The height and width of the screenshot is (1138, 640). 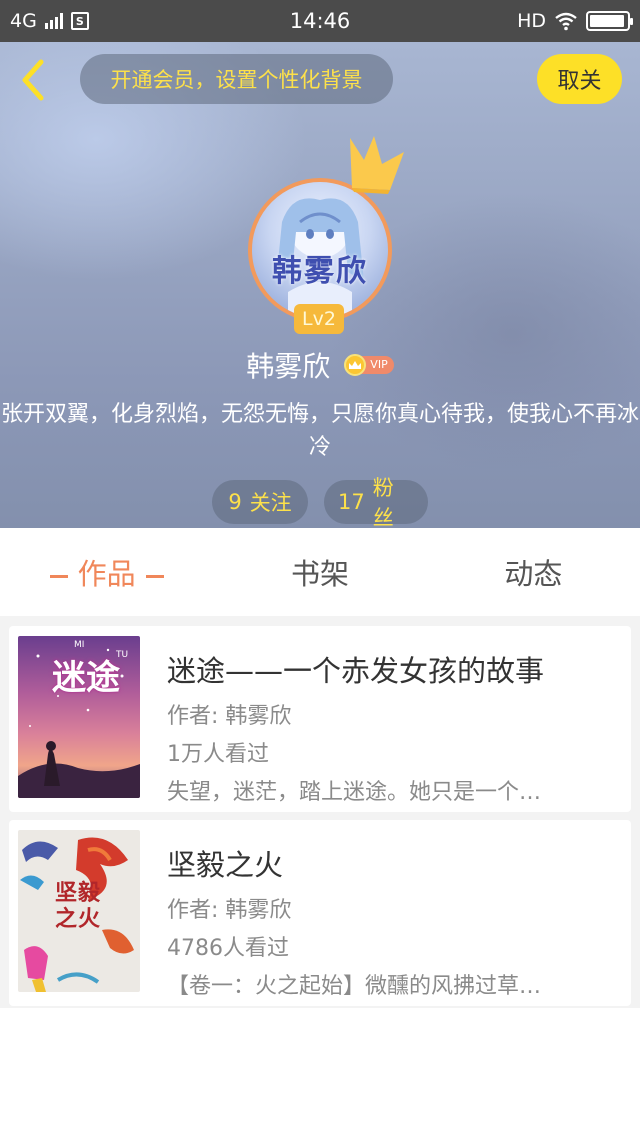 I want to click on follow-stats: 9 关注 17 粉丝, so click(x=320, y=502).